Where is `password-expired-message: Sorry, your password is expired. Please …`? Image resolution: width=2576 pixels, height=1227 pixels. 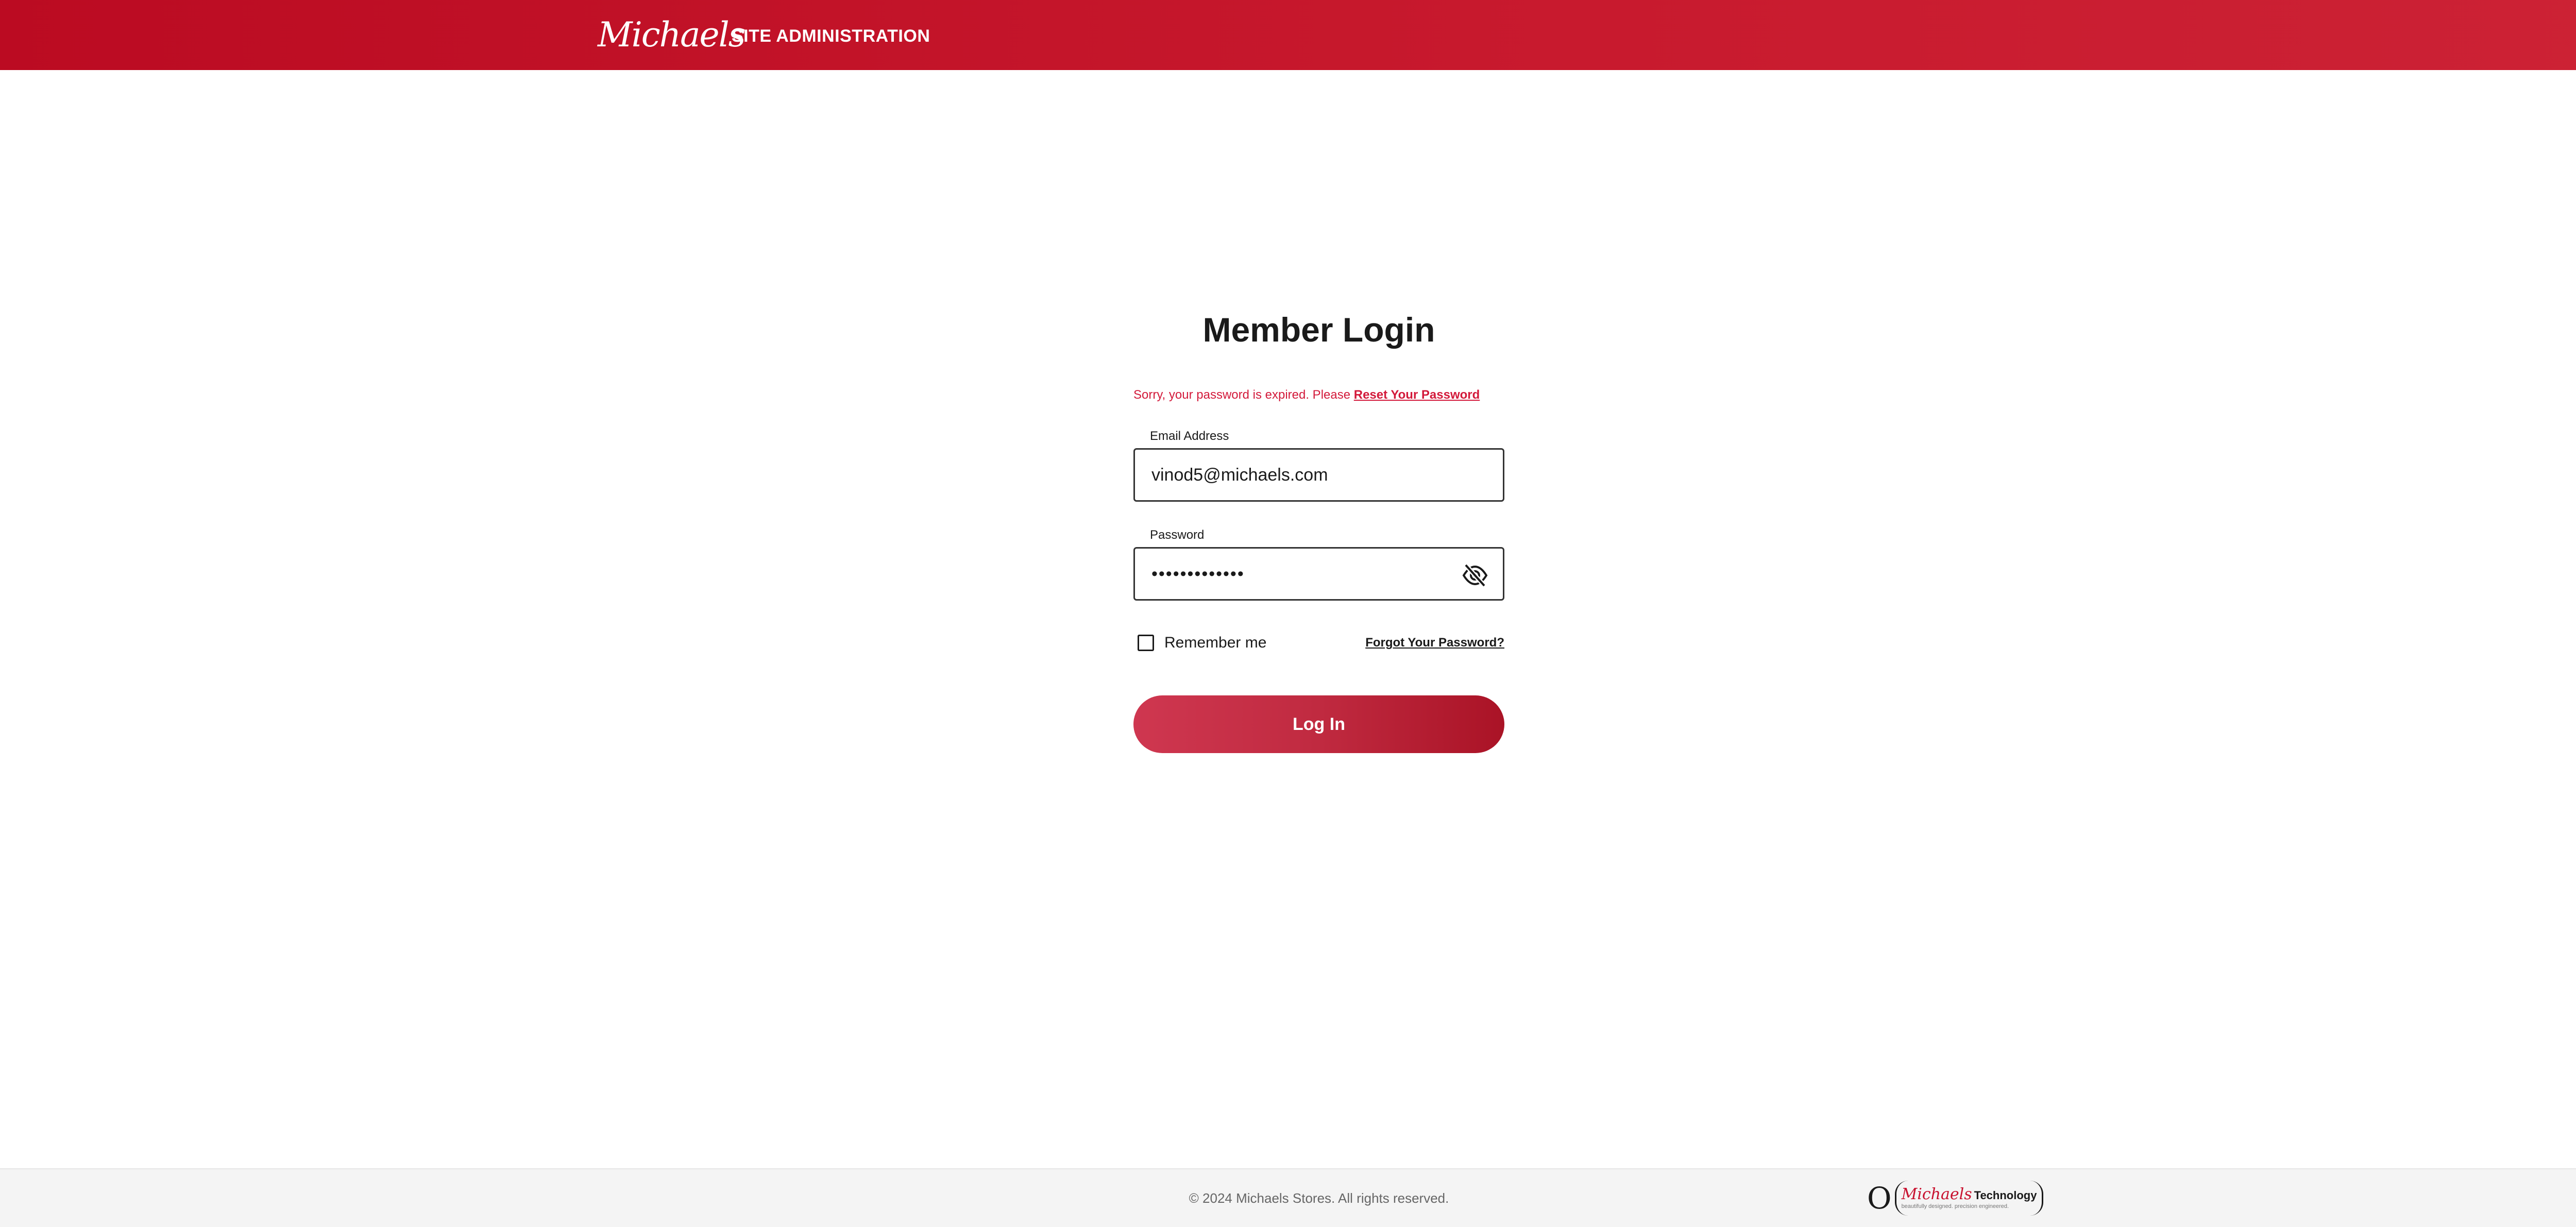 password-expired-message: Sorry, your password is expired. Please … is located at coordinates (1318, 395).